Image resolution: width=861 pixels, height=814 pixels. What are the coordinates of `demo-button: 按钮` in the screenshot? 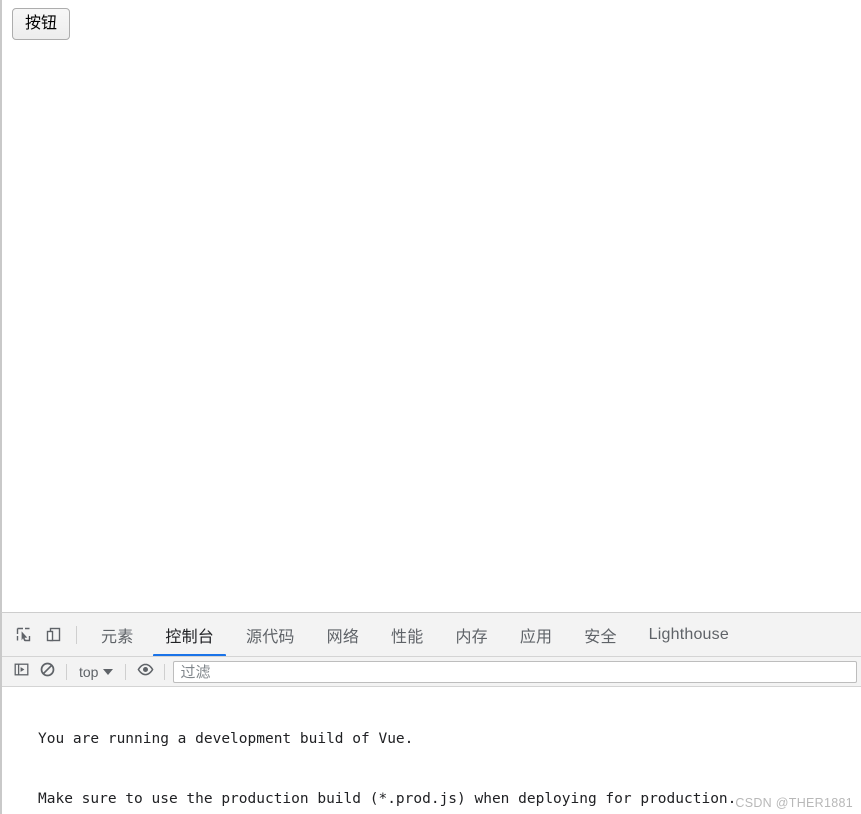 It's located at (41, 24).